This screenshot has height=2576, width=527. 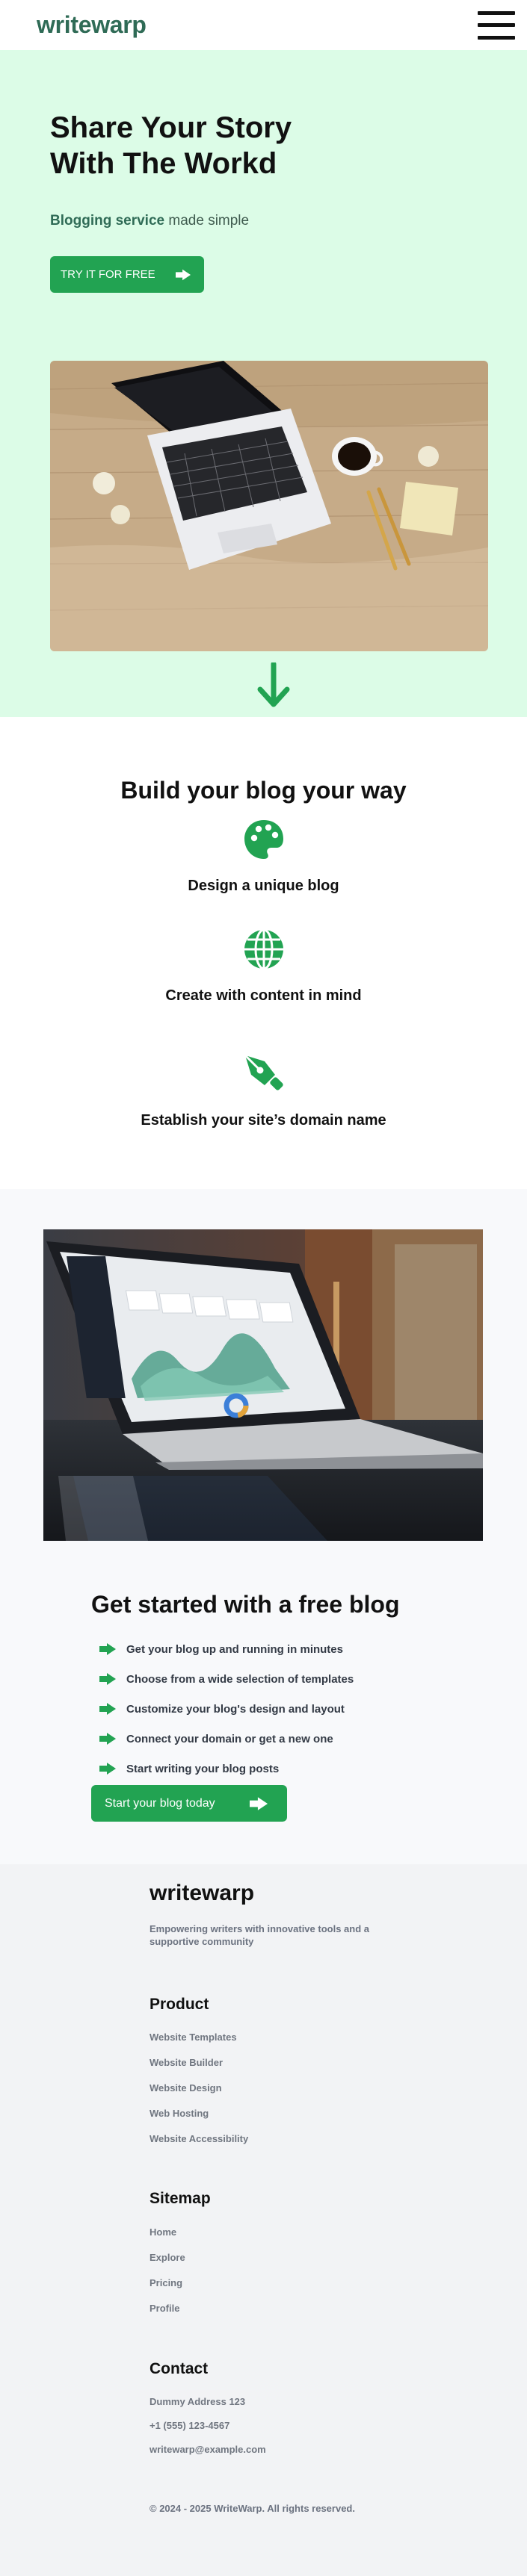 I want to click on start-blog-label: Start your blog today, so click(x=160, y=1803).